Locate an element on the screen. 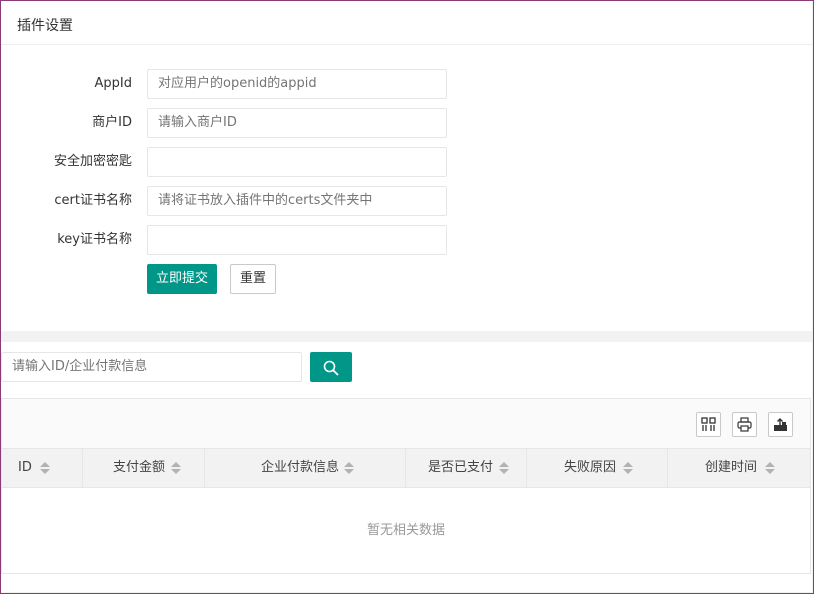 This screenshot has width=814, height=594. table-empty-text: 暂无相关数据 is located at coordinates (405, 530).